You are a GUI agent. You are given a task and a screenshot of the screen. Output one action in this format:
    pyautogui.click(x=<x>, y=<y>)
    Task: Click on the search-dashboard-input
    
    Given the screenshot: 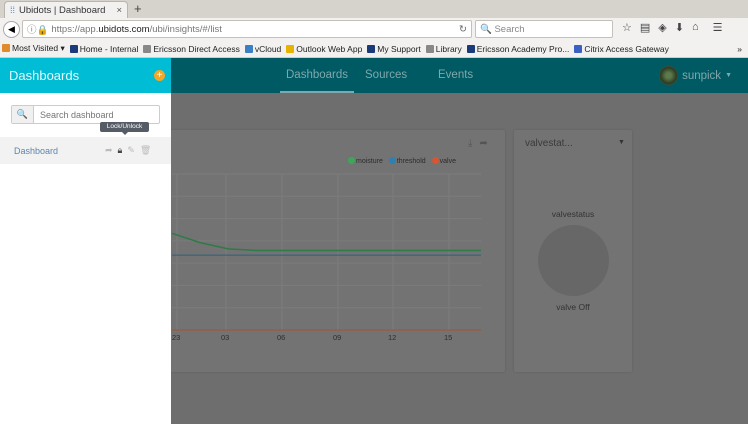 What is the action you would take?
    pyautogui.click(x=94, y=114)
    